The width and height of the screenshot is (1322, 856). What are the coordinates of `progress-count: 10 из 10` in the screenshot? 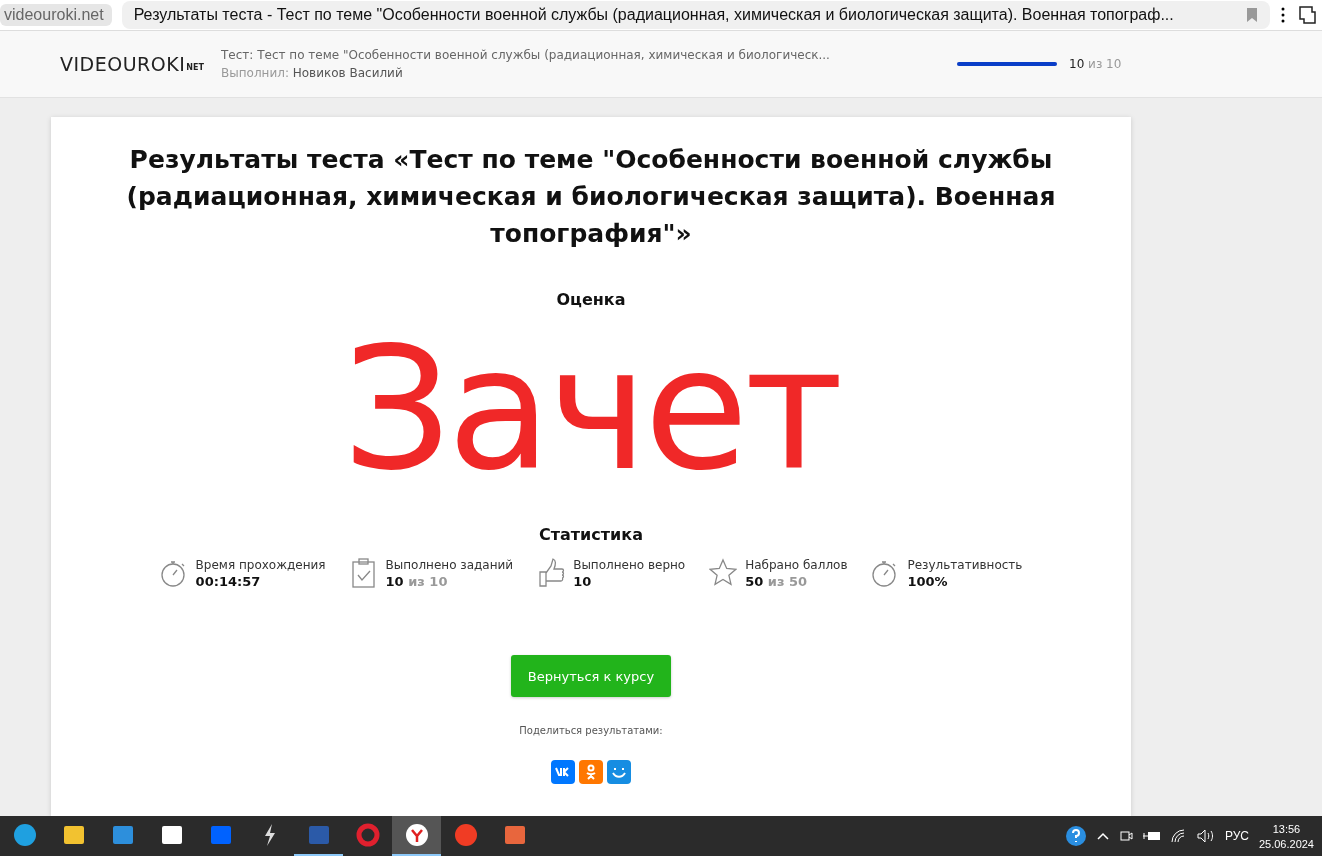 It's located at (1095, 64).